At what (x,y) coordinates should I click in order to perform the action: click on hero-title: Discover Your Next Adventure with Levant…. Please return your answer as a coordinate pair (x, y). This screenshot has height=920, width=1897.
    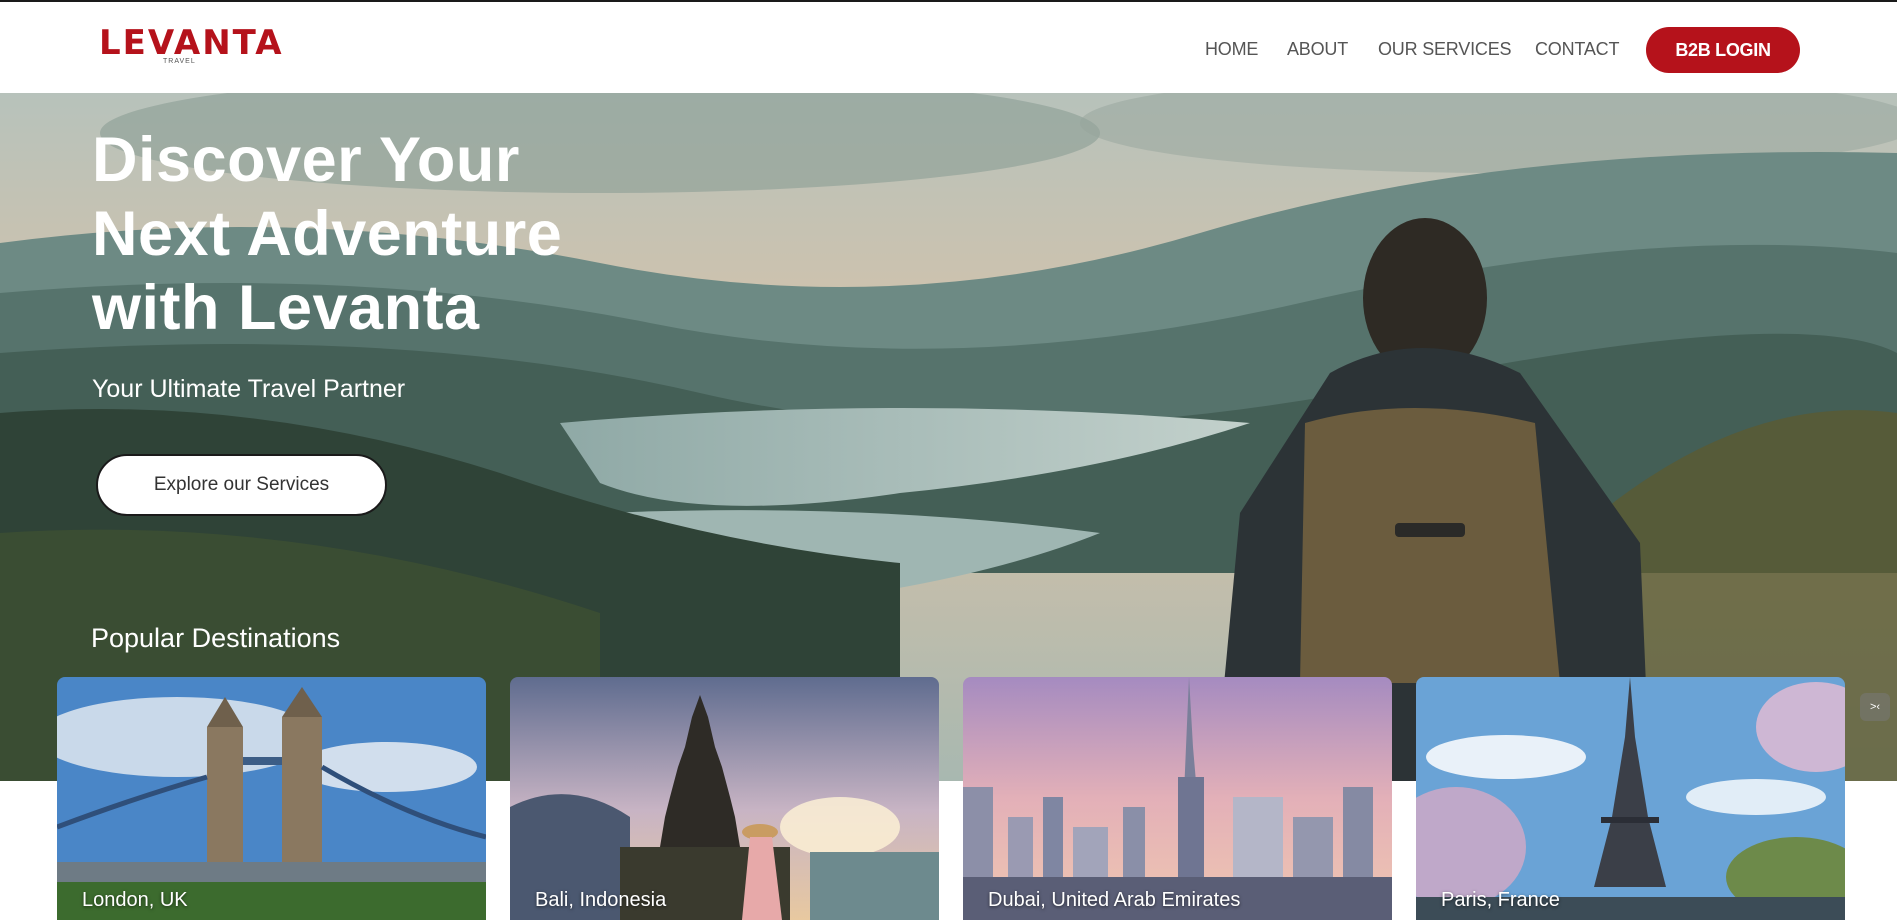
    Looking at the image, I should click on (402, 234).